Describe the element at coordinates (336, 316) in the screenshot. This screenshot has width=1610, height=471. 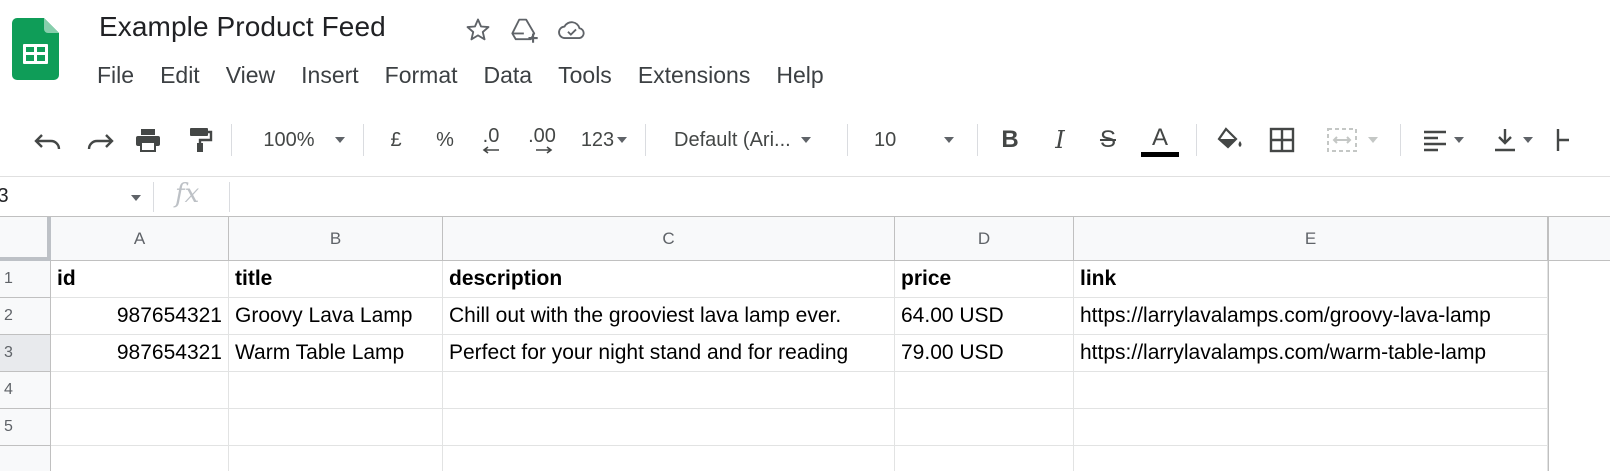
I see `cell-b2: Groovy Lava Lamp` at that location.